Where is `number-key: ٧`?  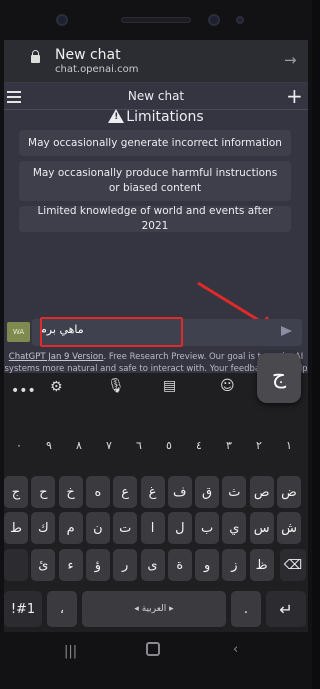
number-key: ٧ is located at coordinates (109, 445).